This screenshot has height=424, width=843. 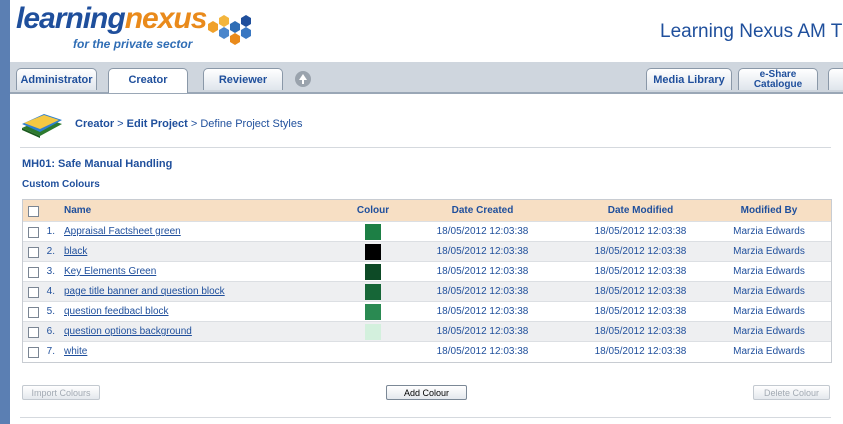 What do you see at coordinates (5, 212) in the screenshot?
I see `left-frame-bar` at bounding box center [5, 212].